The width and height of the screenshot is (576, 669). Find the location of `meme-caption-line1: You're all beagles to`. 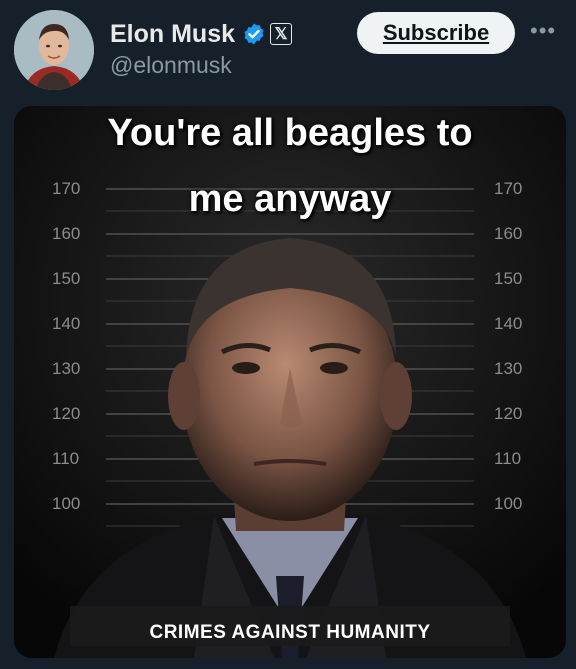

meme-caption-line1: You're all beagles to is located at coordinates (290, 133).